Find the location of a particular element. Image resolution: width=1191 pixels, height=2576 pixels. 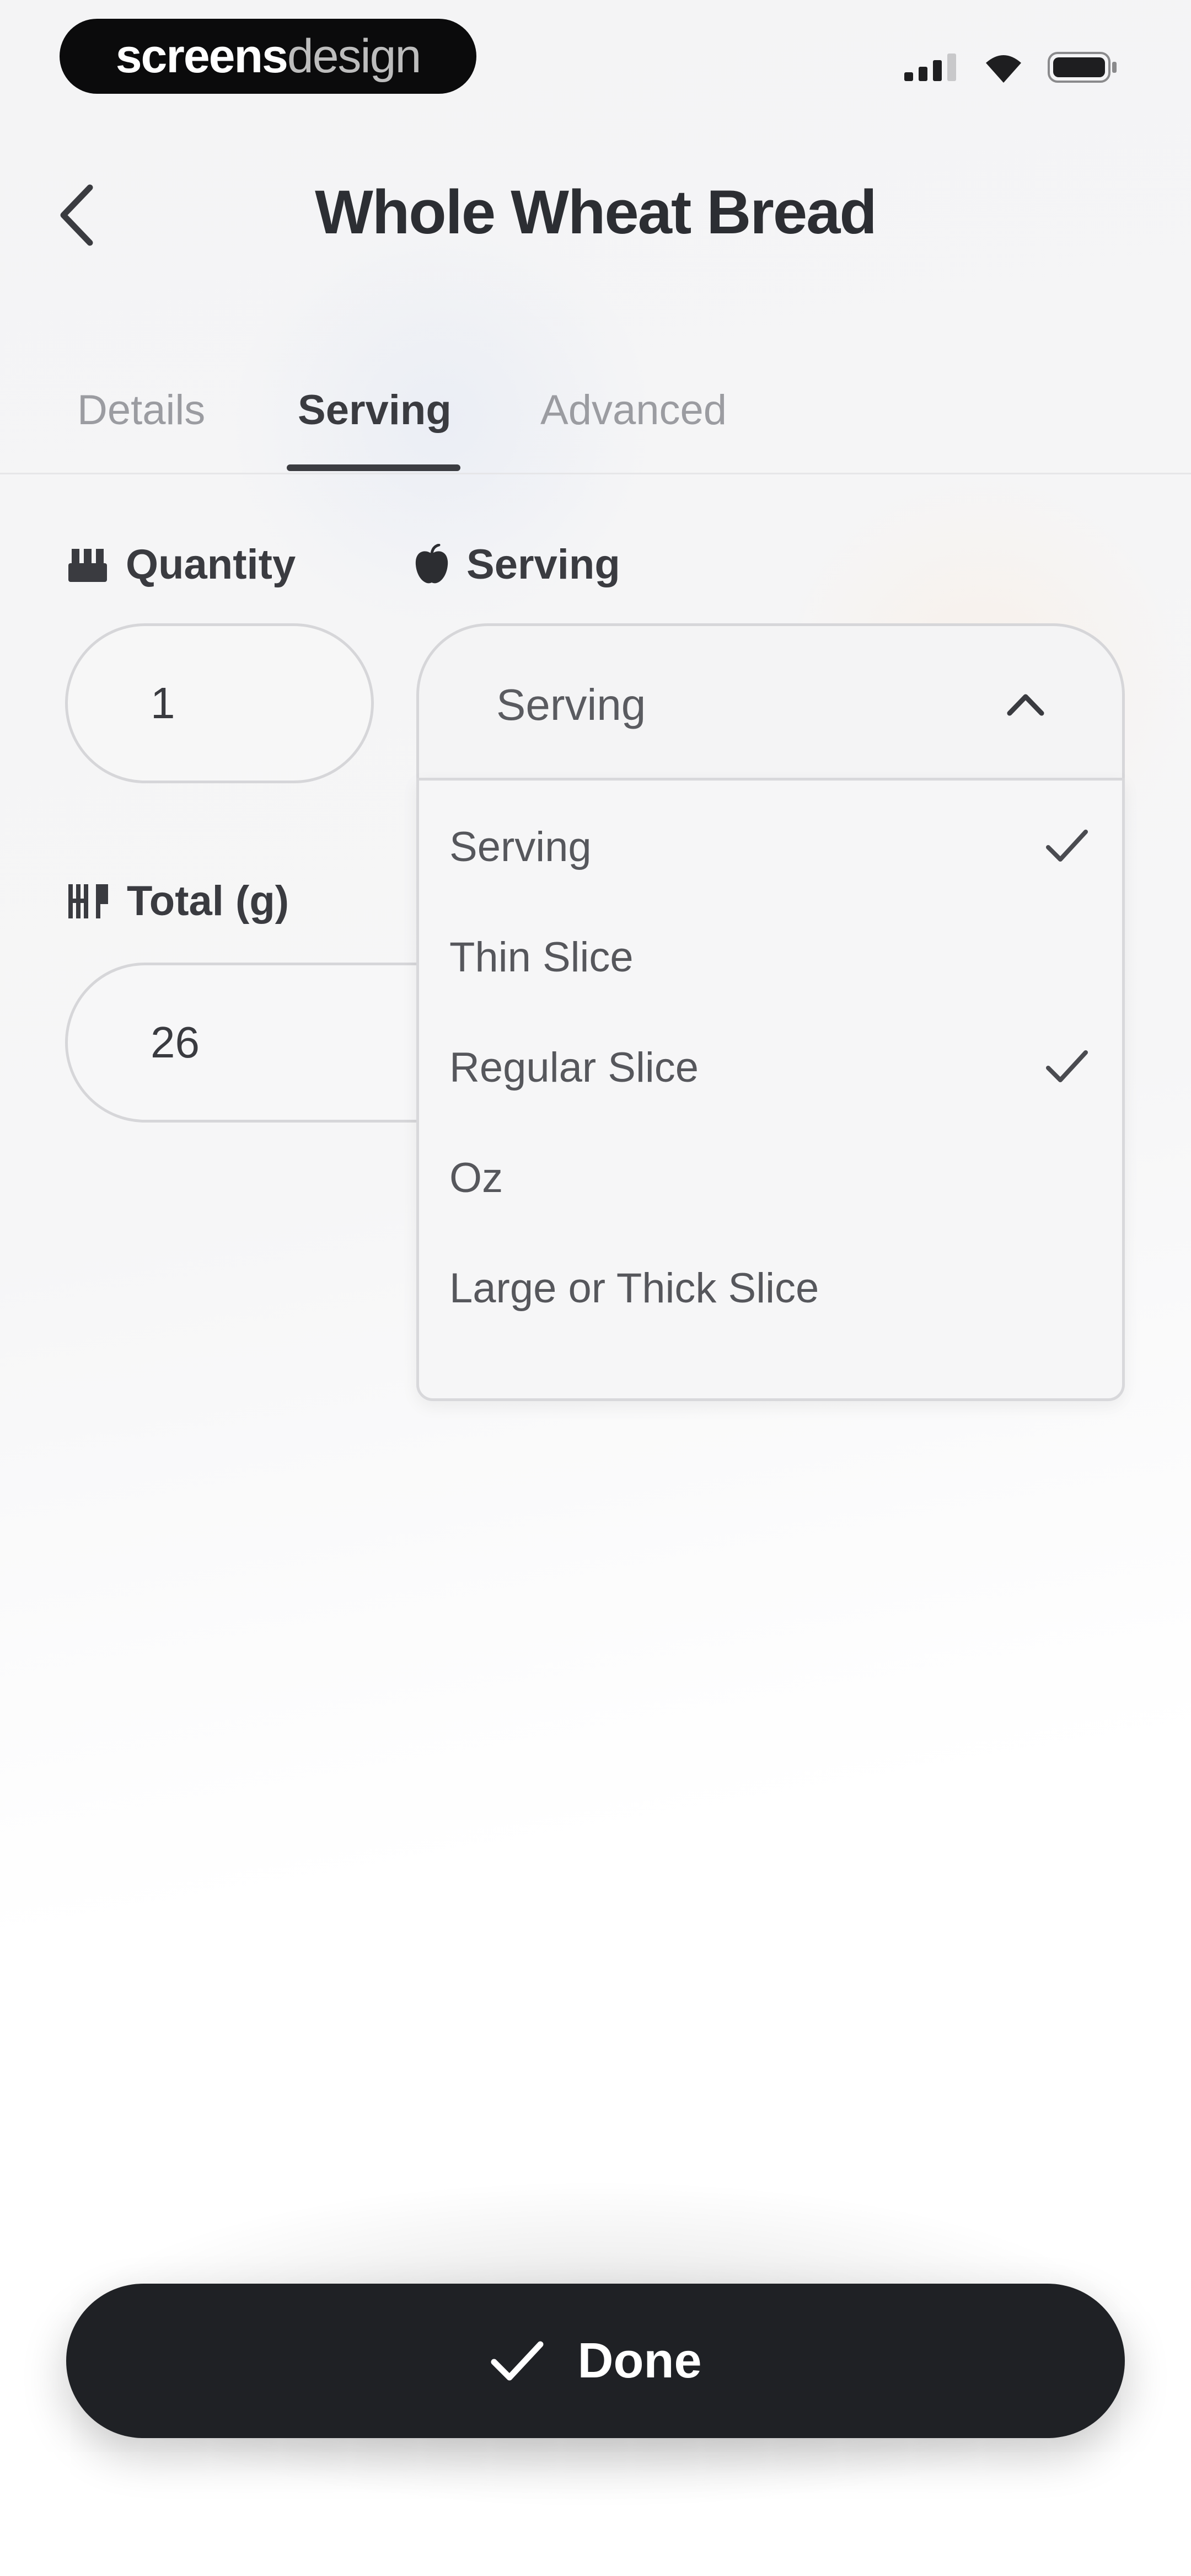

signal-icon is located at coordinates (930, 67).